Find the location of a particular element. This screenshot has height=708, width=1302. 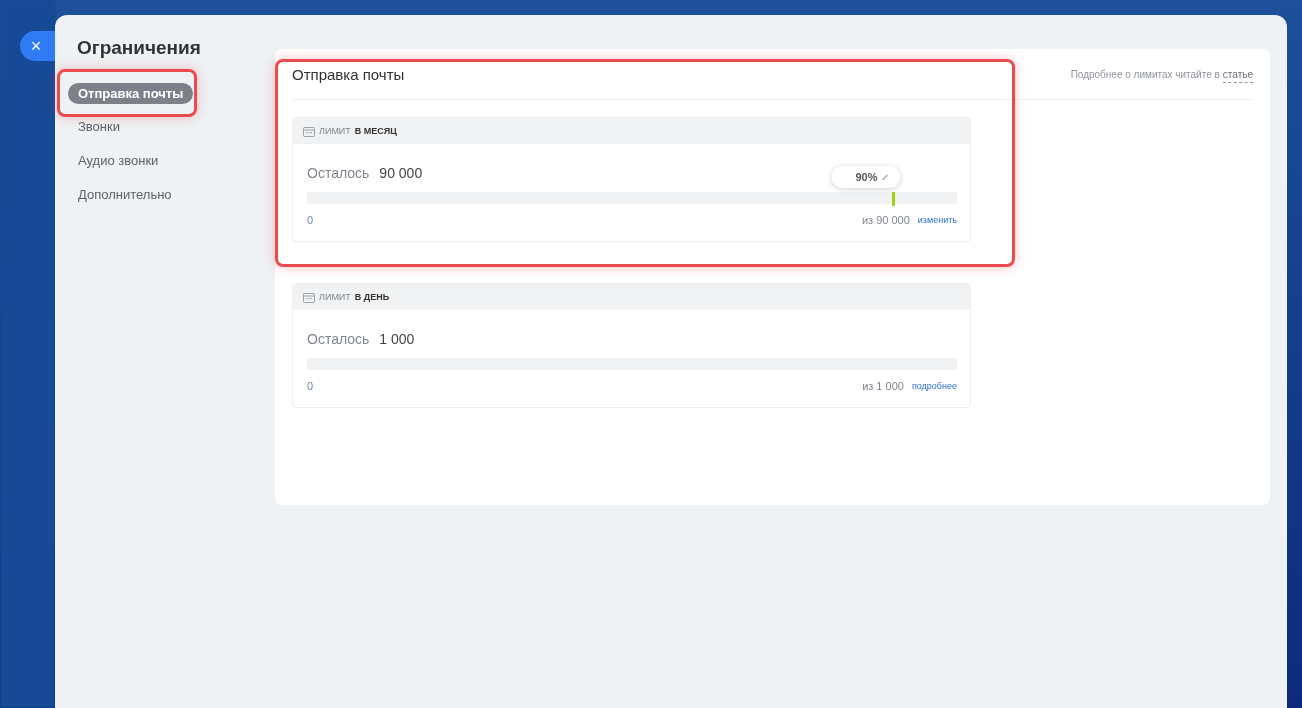

limit-action-link: подробнее is located at coordinates (934, 386).